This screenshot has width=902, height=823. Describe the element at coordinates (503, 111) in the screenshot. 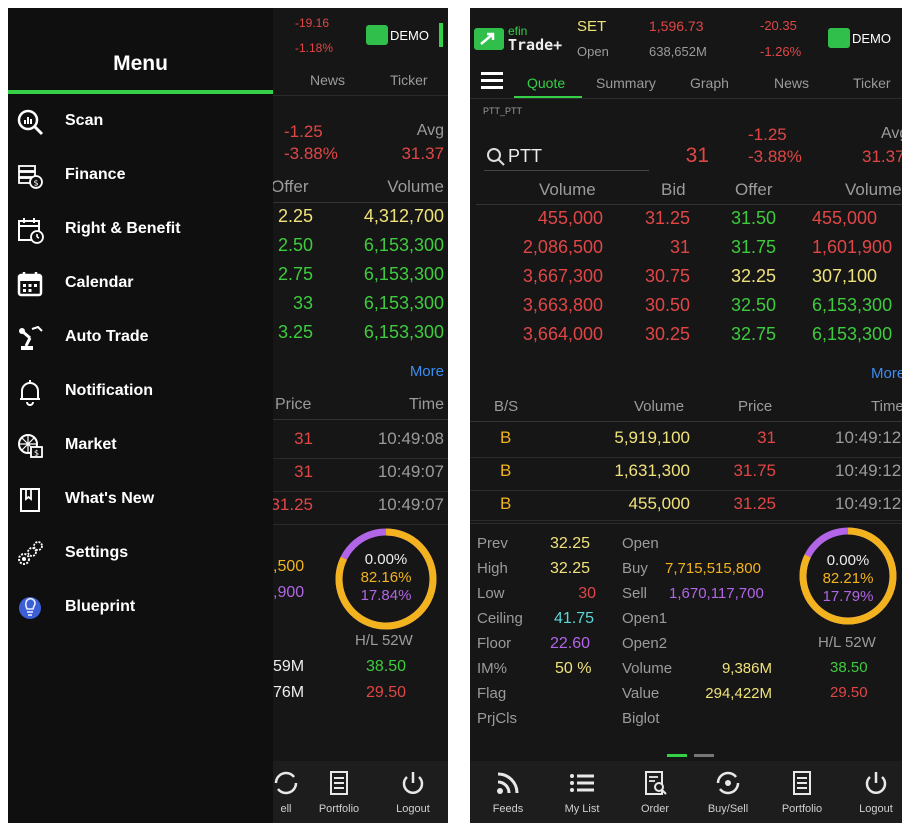

I see `symbol-code: PTT_PTT` at that location.